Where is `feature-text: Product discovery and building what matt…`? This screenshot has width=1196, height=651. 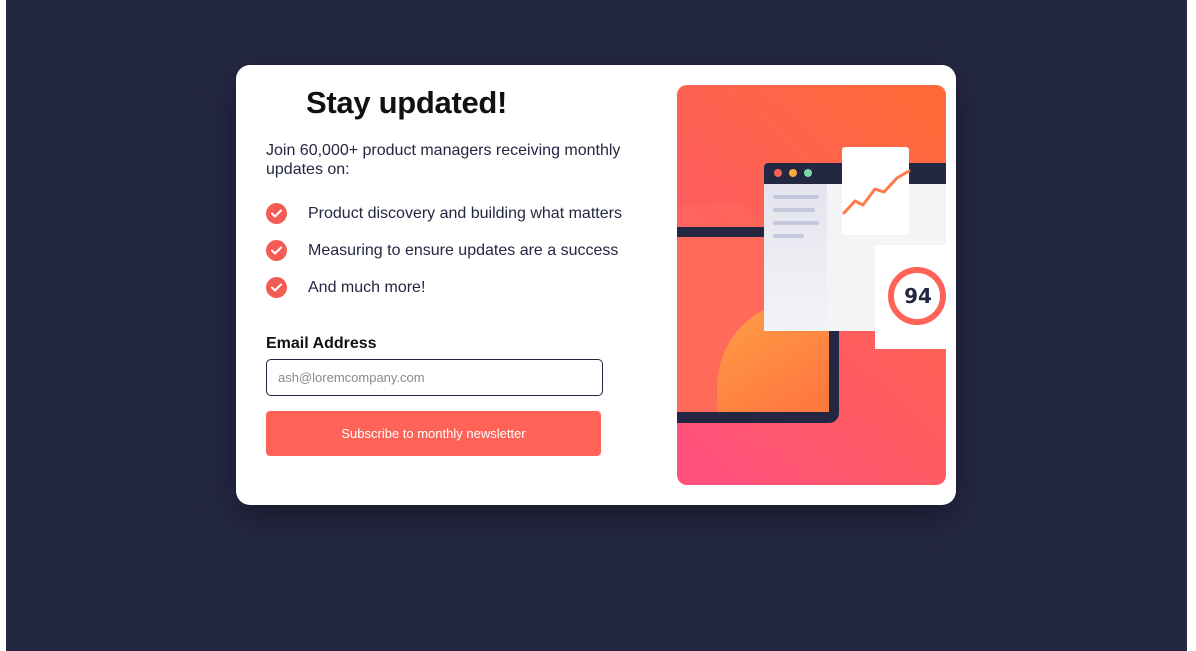 feature-text: Product discovery and building what matt… is located at coordinates (465, 213).